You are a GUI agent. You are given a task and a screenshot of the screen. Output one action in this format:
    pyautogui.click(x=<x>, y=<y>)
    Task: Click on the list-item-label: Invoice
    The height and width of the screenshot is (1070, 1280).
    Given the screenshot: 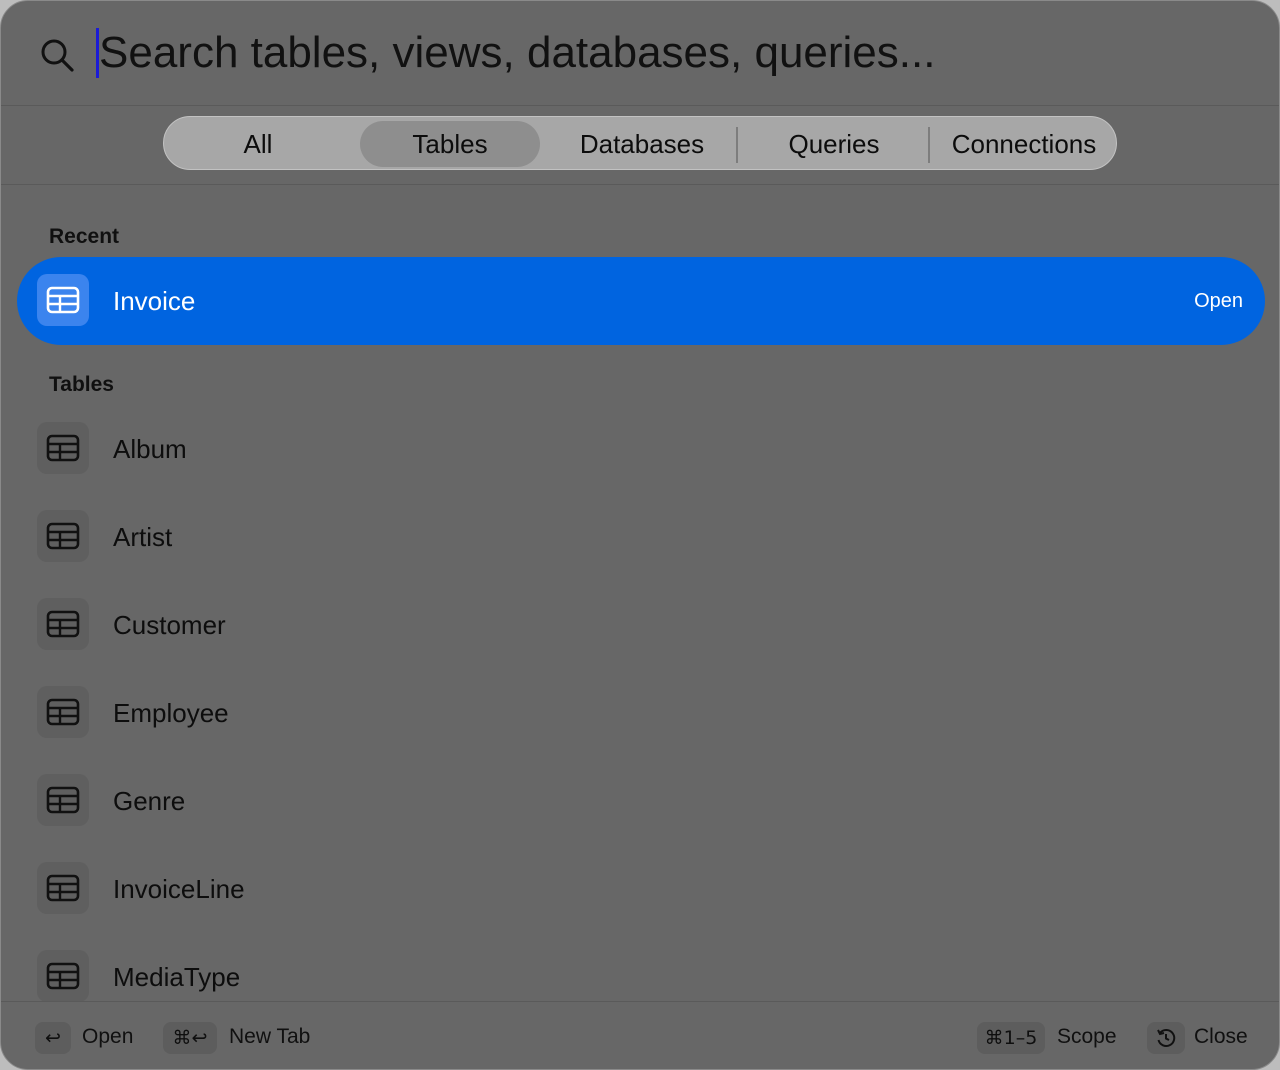 What is the action you would take?
    pyautogui.click(x=154, y=300)
    